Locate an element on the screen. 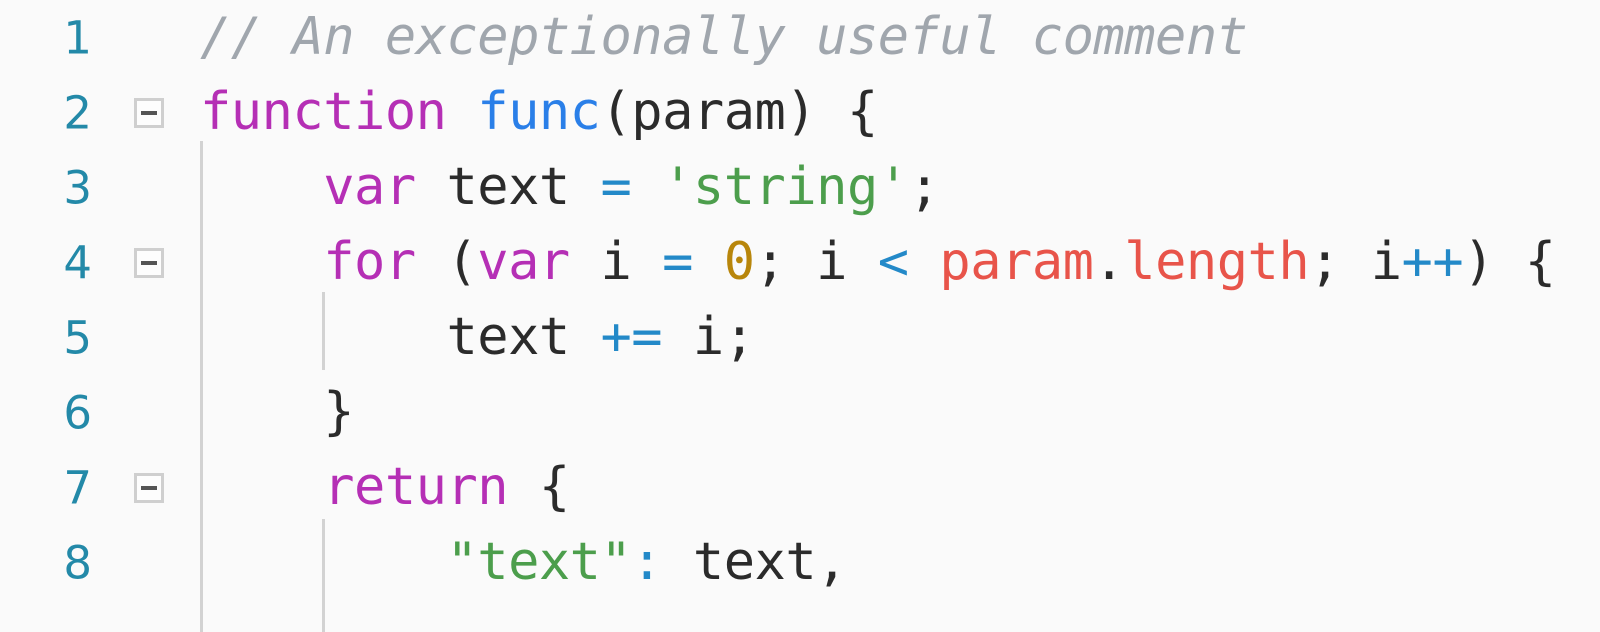  gutter-row: 2 is located at coordinates (100, 112).